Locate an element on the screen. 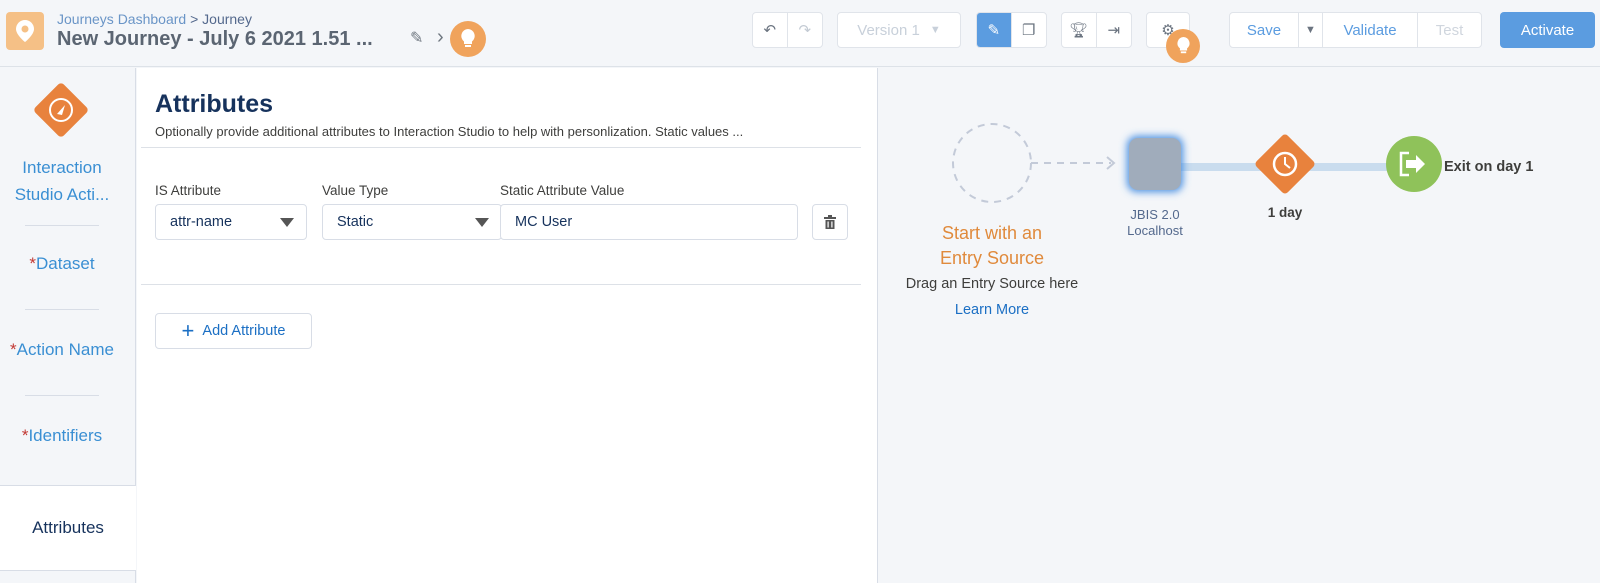 The height and width of the screenshot is (583, 1600). delete-attribute-button is located at coordinates (830, 222).